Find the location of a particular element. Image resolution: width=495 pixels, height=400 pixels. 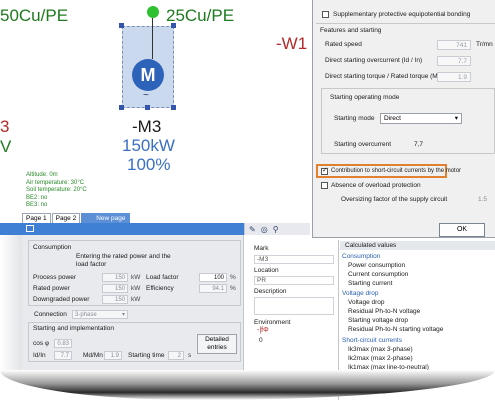

downgraded-power-field: 150 is located at coordinates (115, 299).